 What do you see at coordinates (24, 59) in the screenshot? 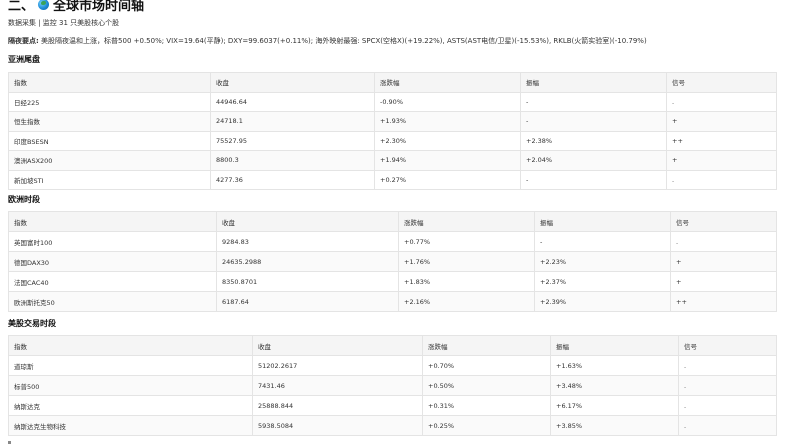
I see `section-title-asia: 亚洲尾盘` at bounding box center [24, 59].